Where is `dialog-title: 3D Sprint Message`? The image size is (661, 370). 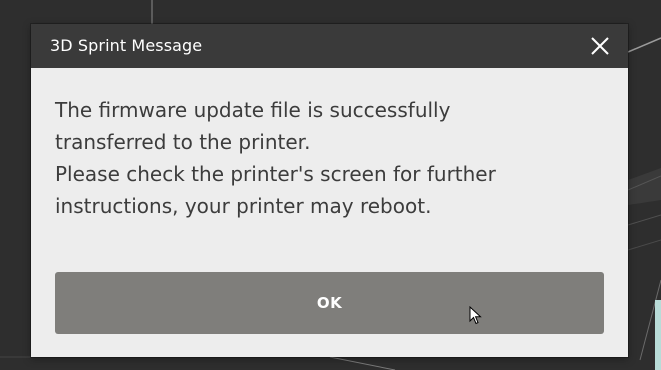
dialog-title: 3D Sprint Message is located at coordinates (126, 45).